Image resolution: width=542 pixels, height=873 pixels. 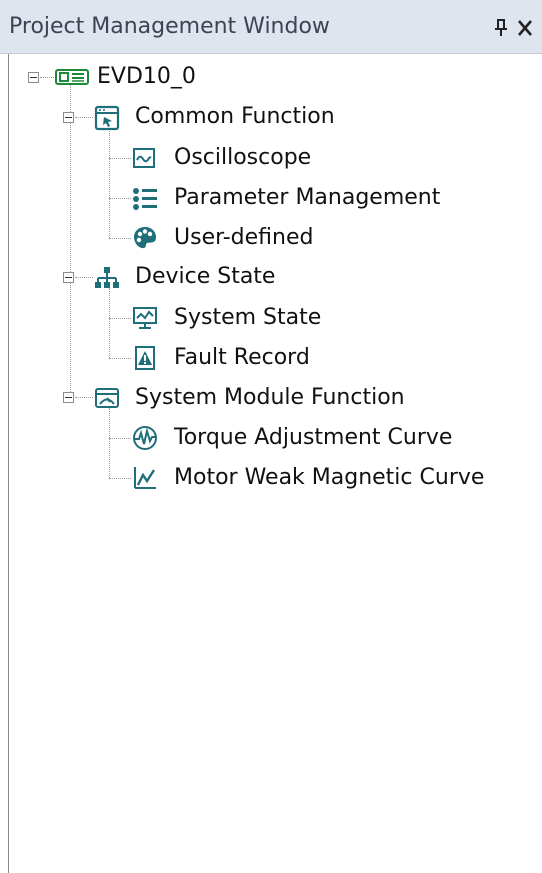 What do you see at coordinates (247, 318) in the screenshot?
I see `tree-item-system-state: System State` at bounding box center [247, 318].